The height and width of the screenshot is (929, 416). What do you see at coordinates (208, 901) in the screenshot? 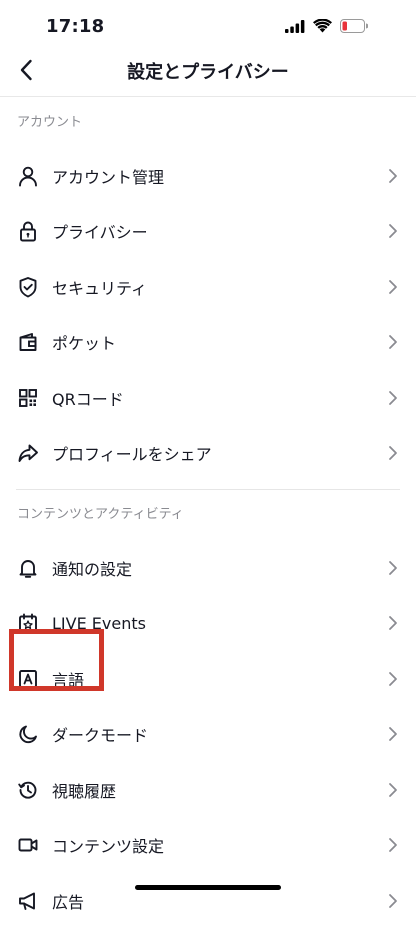
I see `settings-item-ads: 広告` at bounding box center [208, 901].